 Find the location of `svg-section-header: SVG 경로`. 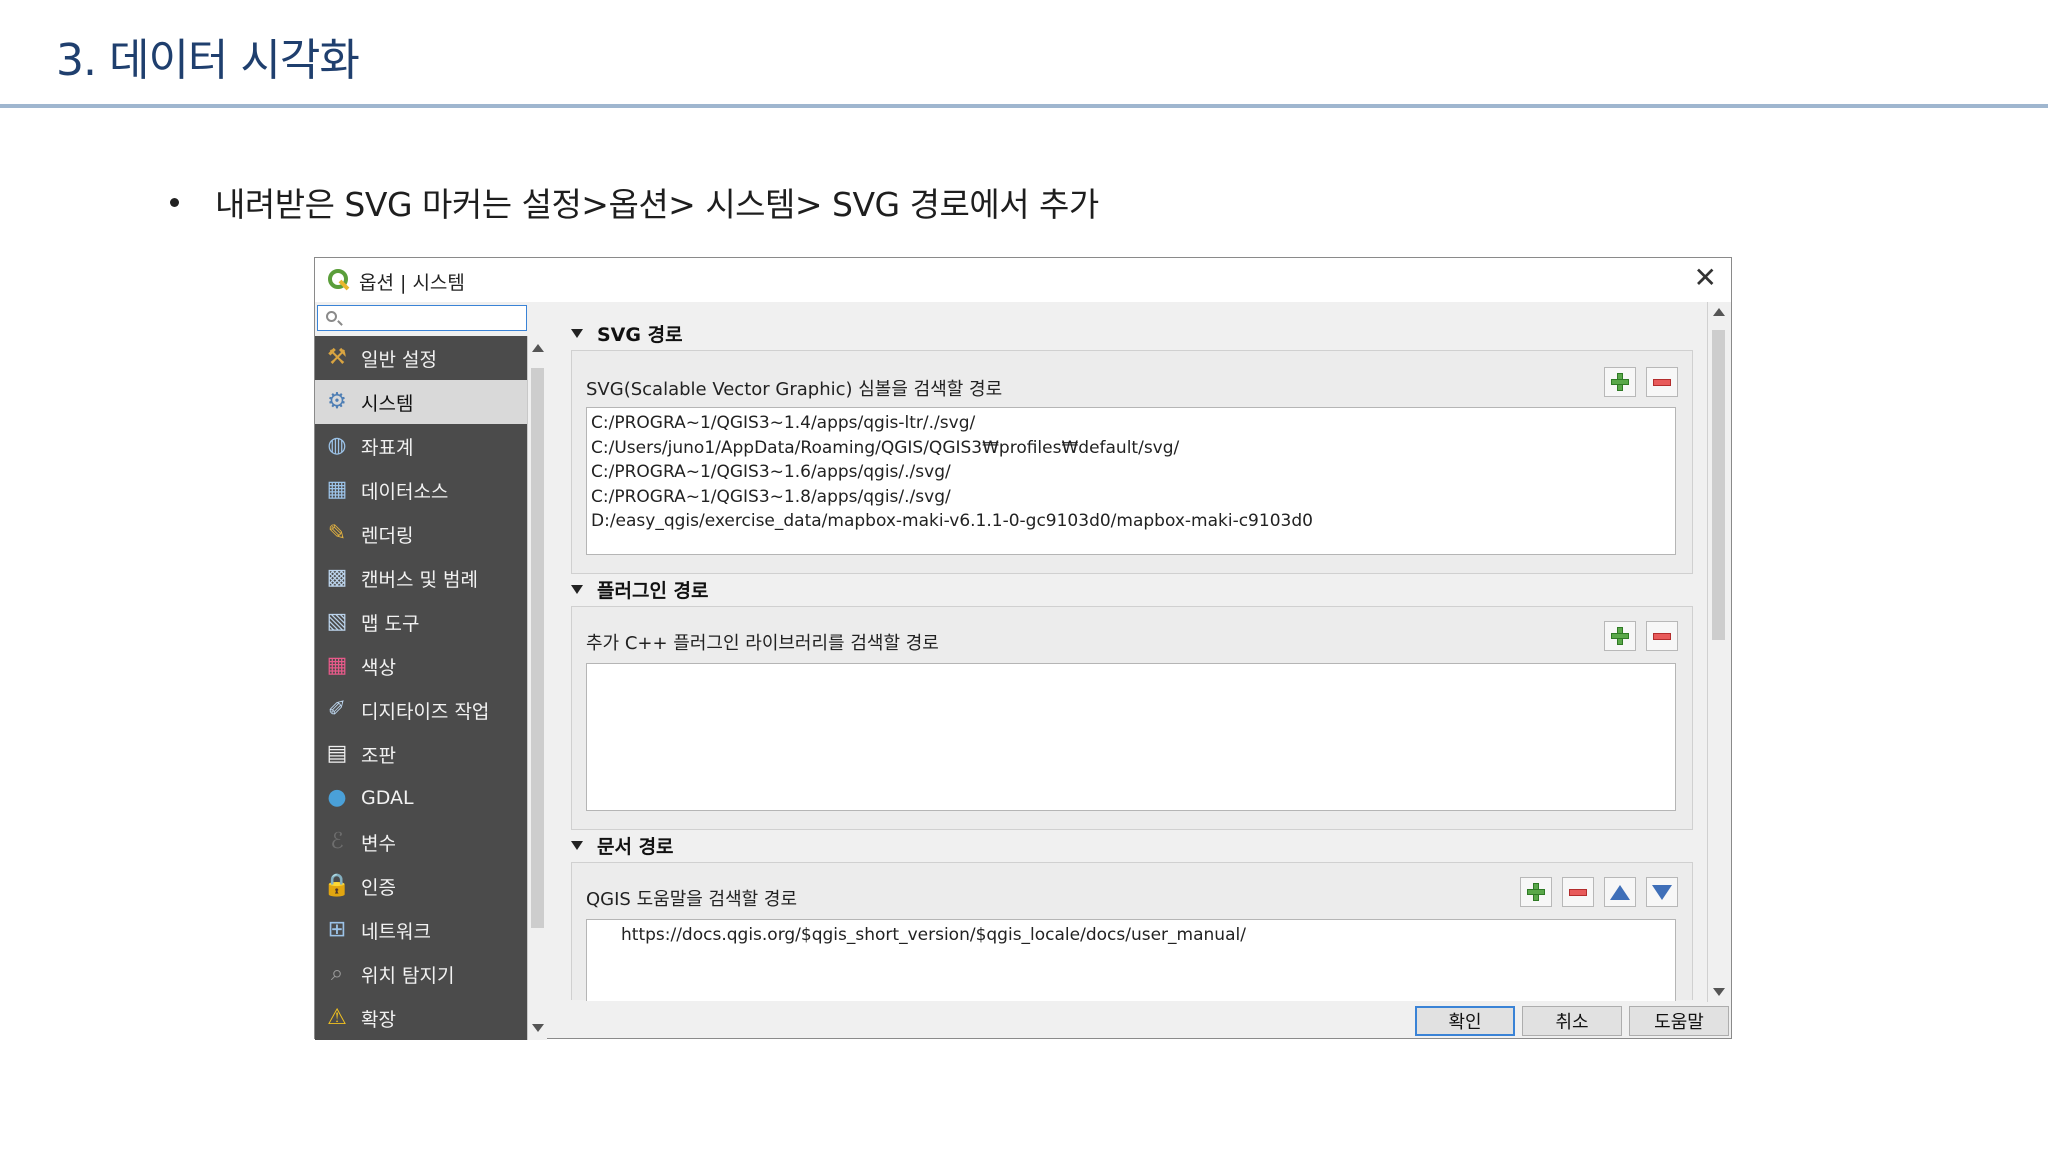

svg-section-header: SVG 경로 is located at coordinates (627, 333).